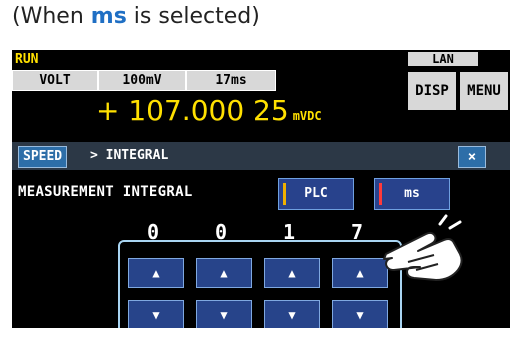  I want to click on digit-3-up-button: ▲, so click(292, 273).